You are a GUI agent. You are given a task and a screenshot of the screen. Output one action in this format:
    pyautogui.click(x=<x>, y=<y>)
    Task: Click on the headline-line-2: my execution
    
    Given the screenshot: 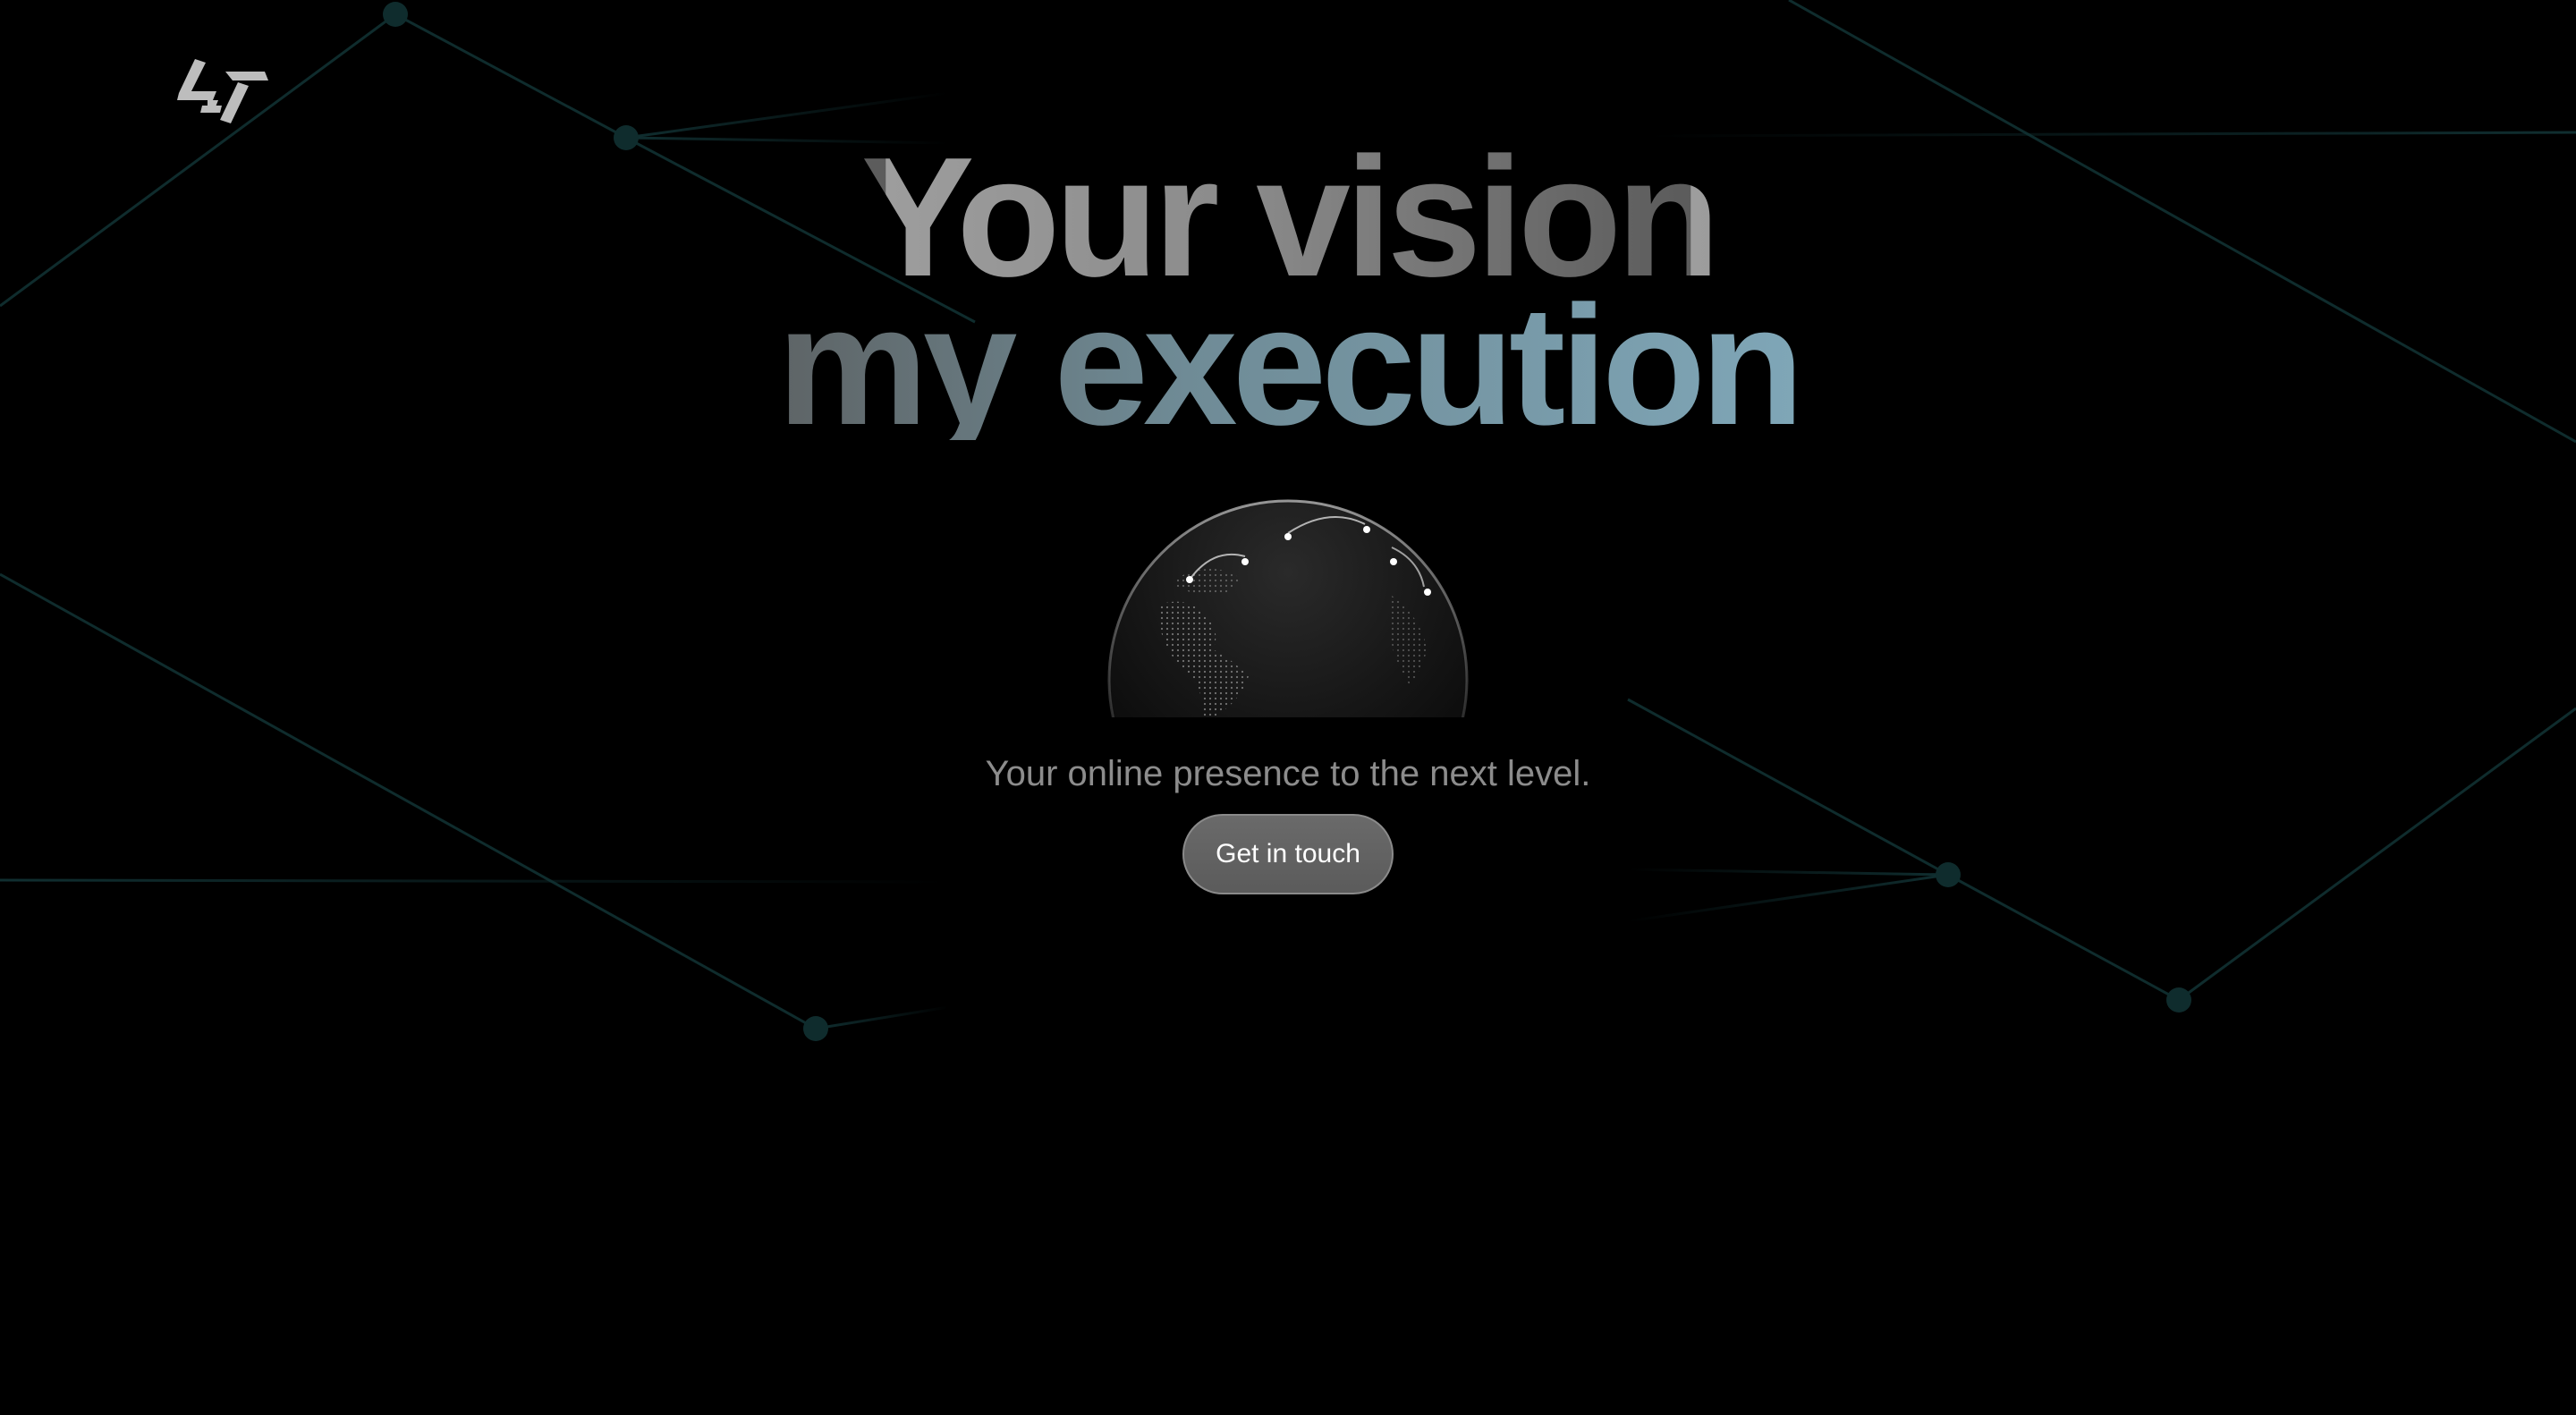 What is the action you would take?
    pyautogui.click(x=1290, y=366)
    